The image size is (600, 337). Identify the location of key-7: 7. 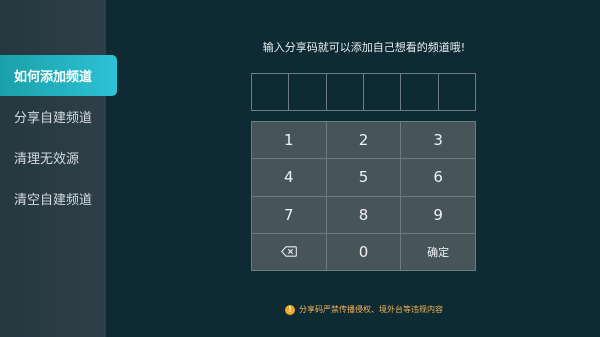
(289, 214).